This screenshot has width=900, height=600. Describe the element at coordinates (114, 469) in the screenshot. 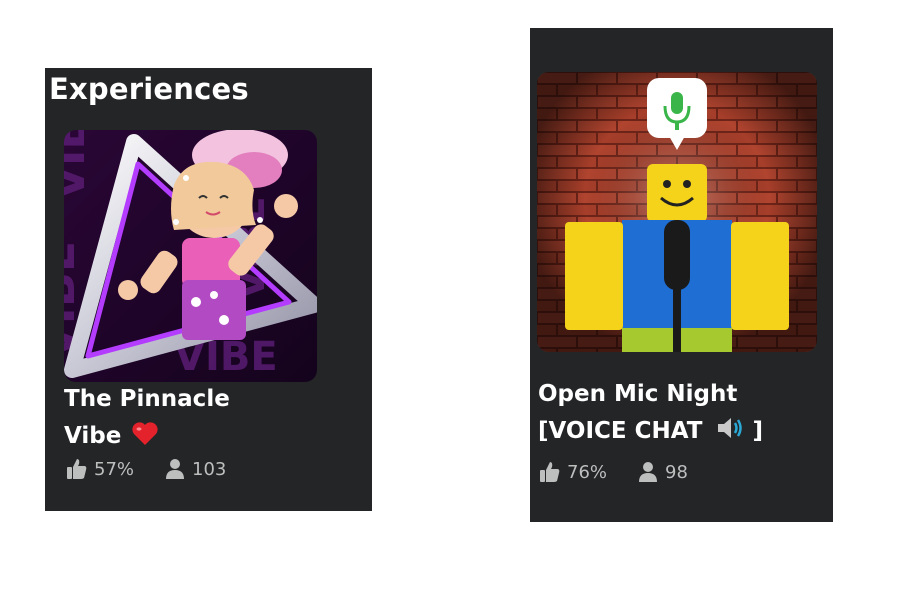

I see `rating-value: 57%` at that location.